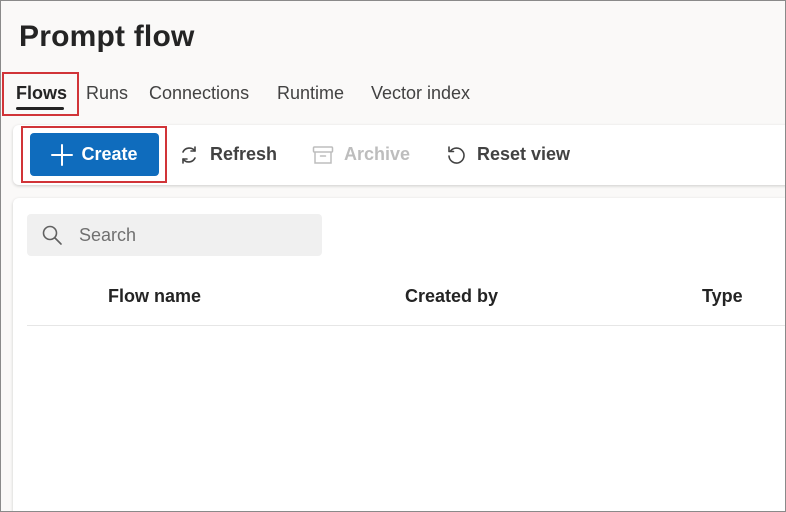 This screenshot has width=786, height=512. I want to click on refresh-button: Refresh, so click(227, 154).